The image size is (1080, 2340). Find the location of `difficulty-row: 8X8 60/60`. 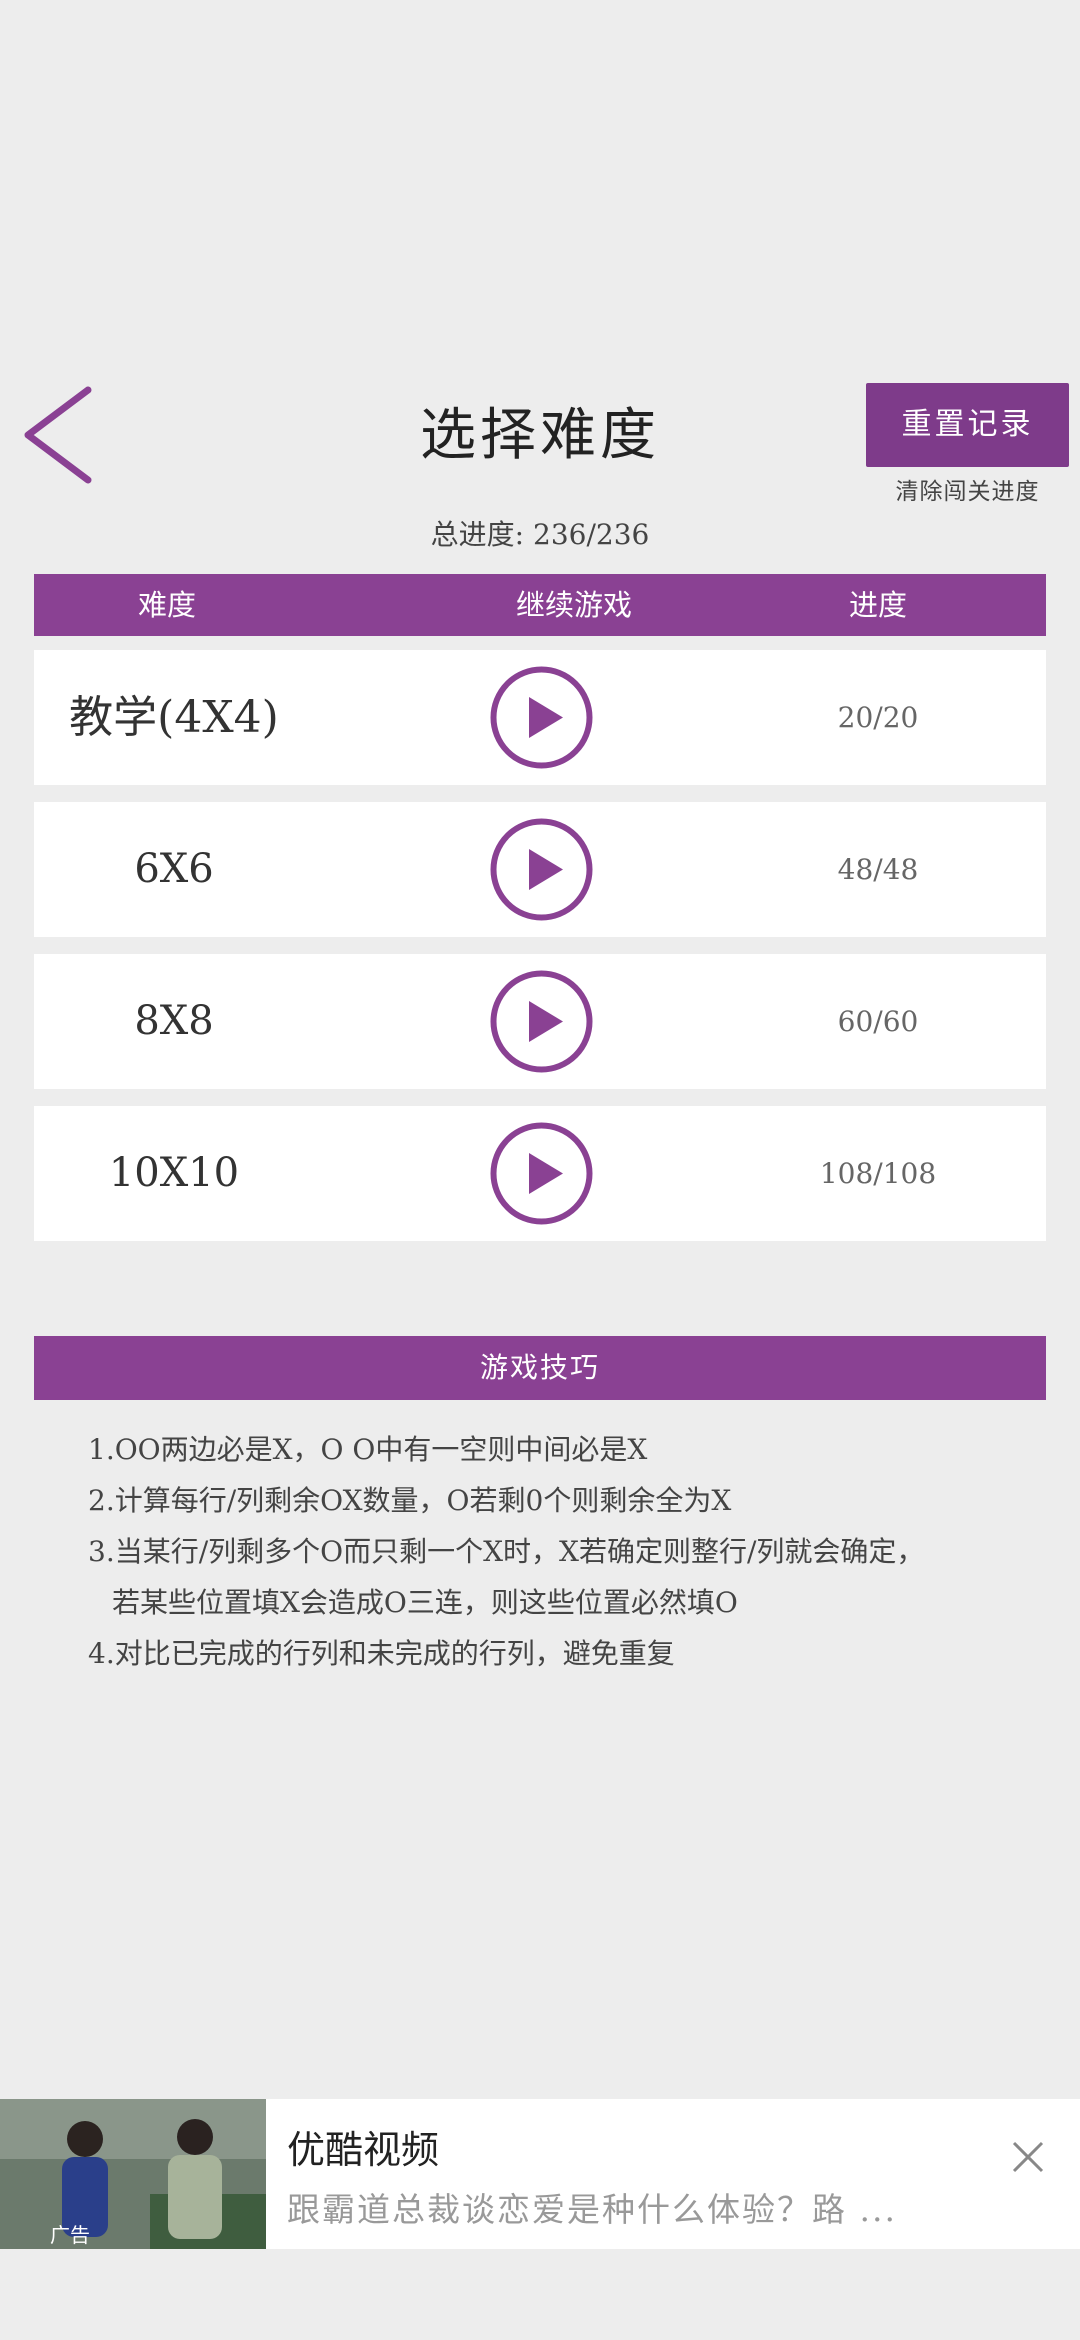

difficulty-row: 8X8 60/60 is located at coordinates (540, 1021).